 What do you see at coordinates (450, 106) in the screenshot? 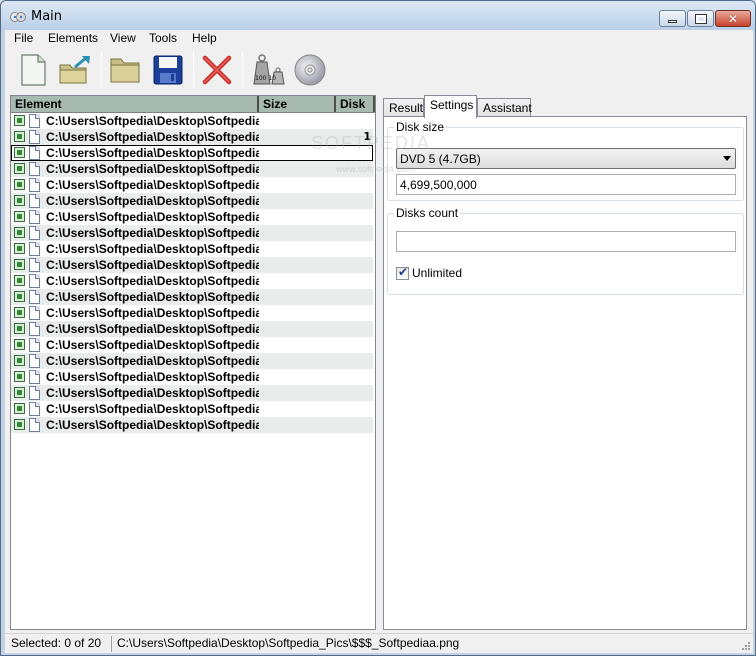
I see `tab-settings: Settings` at bounding box center [450, 106].